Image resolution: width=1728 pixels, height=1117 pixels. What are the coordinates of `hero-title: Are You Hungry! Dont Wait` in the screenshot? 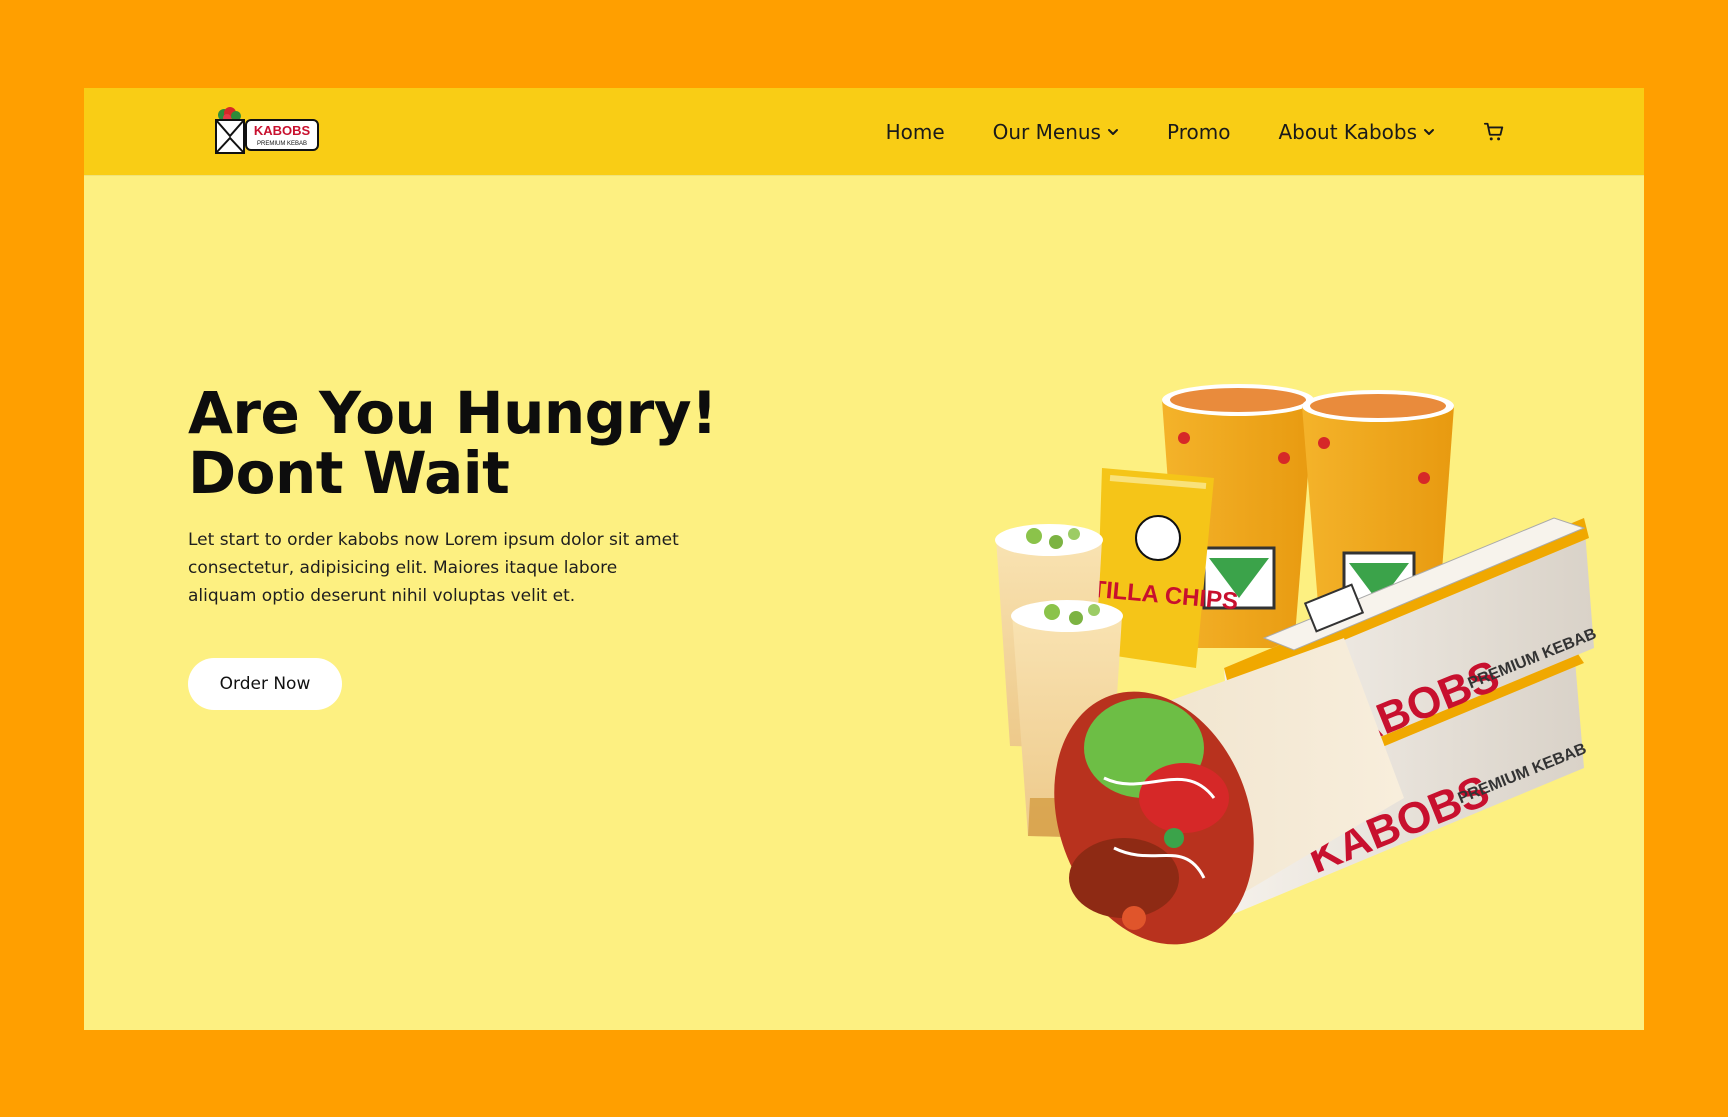 It's located at (468, 443).